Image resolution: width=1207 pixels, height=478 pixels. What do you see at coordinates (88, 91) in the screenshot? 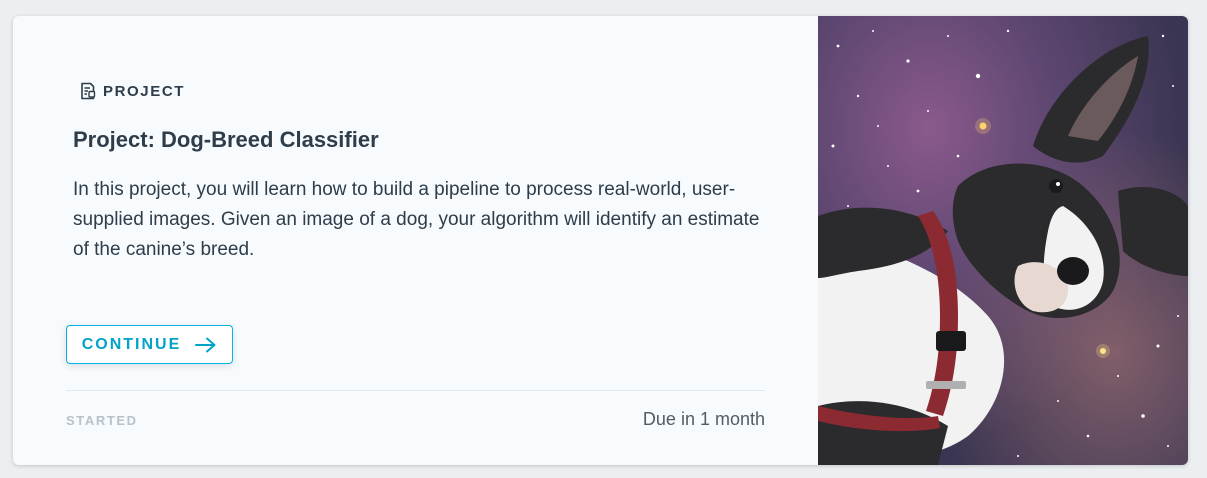
I see `project-document-icon` at bounding box center [88, 91].